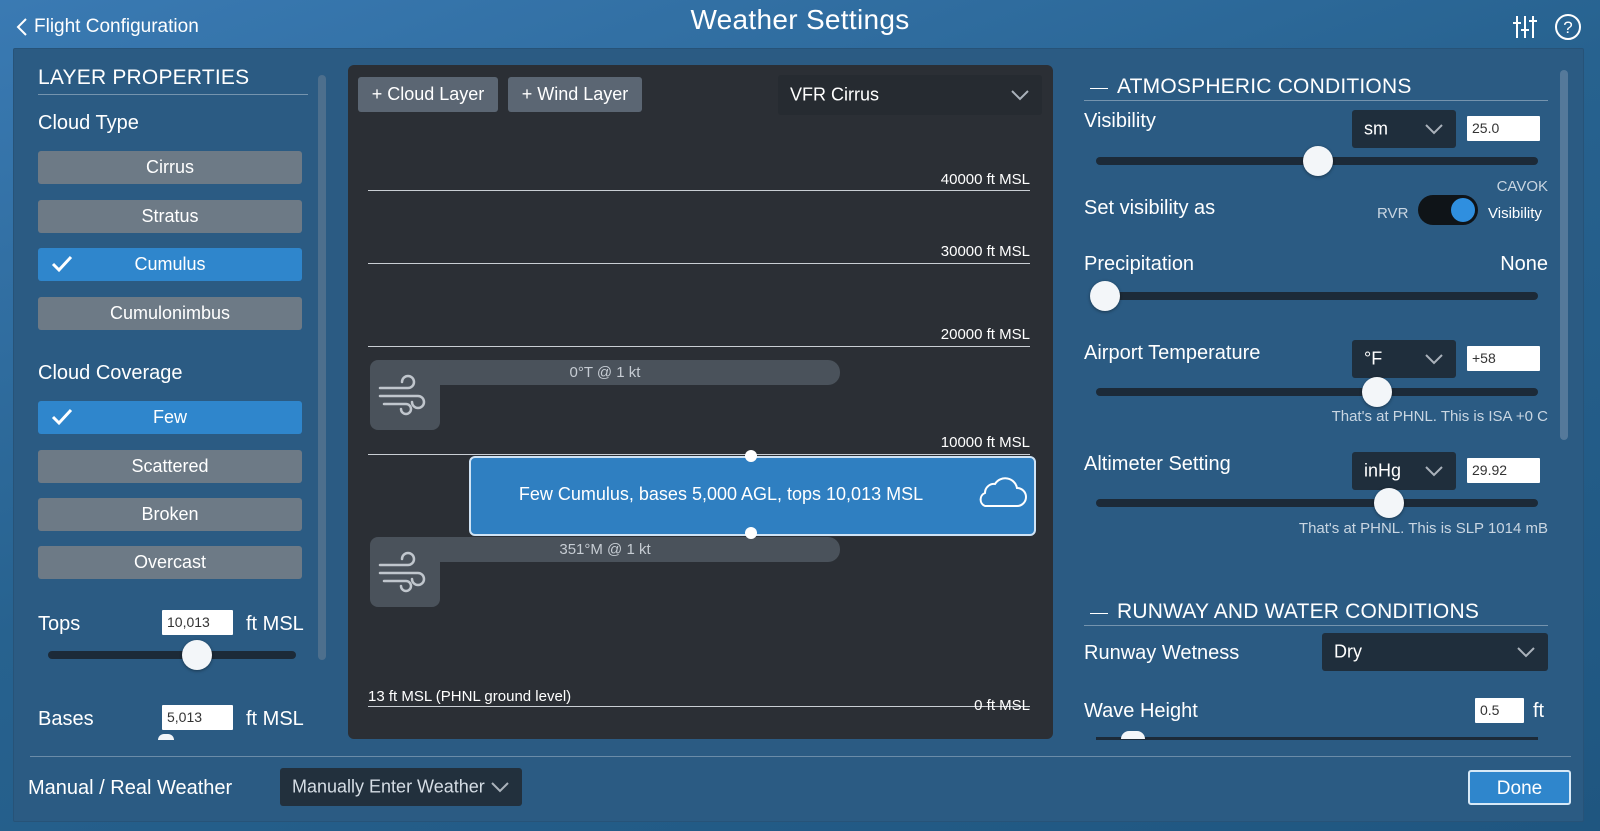 The width and height of the screenshot is (1600, 831). I want to click on preset-dropdown: VFR Cirrus, so click(910, 95).